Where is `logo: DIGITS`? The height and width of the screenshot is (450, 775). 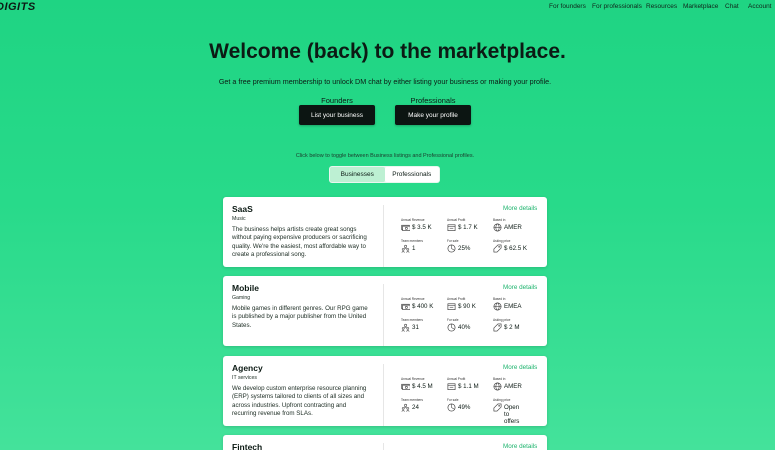
logo: DIGITS is located at coordinates (18, 7).